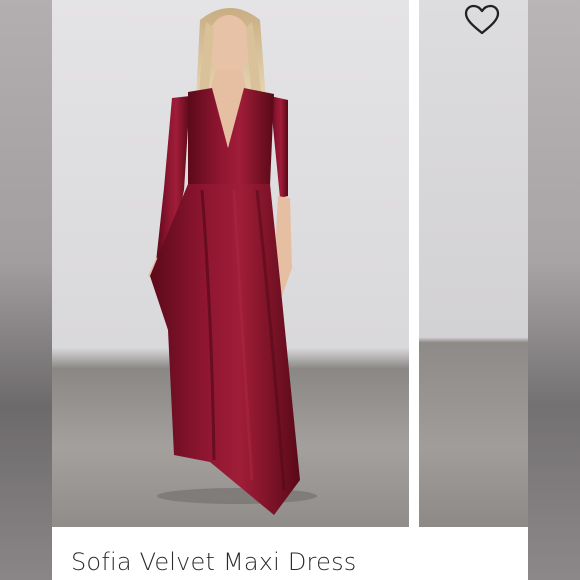 The width and height of the screenshot is (580, 580). Describe the element at coordinates (26, 290) in the screenshot. I see `blurred-background-left` at that location.